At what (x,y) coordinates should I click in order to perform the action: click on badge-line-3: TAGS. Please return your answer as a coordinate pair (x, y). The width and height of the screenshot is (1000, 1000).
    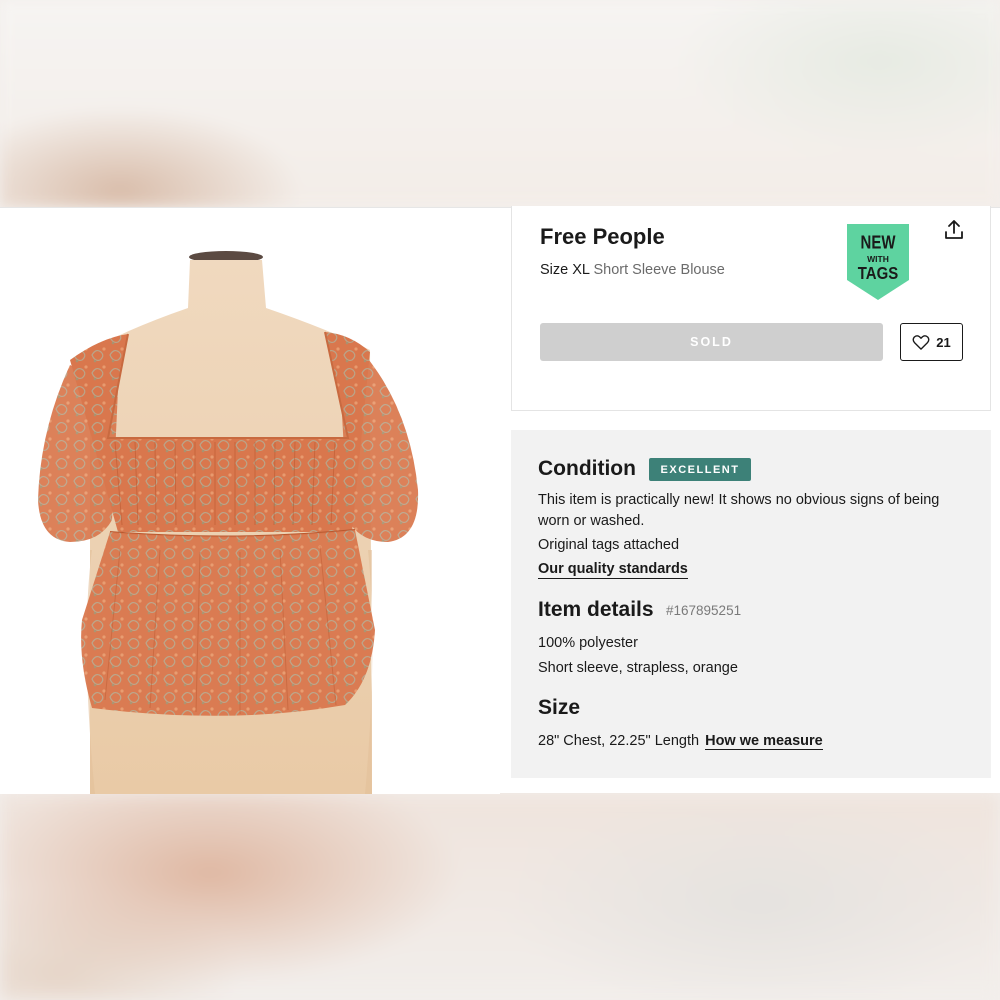
    Looking at the image, I should click on (878, 274).